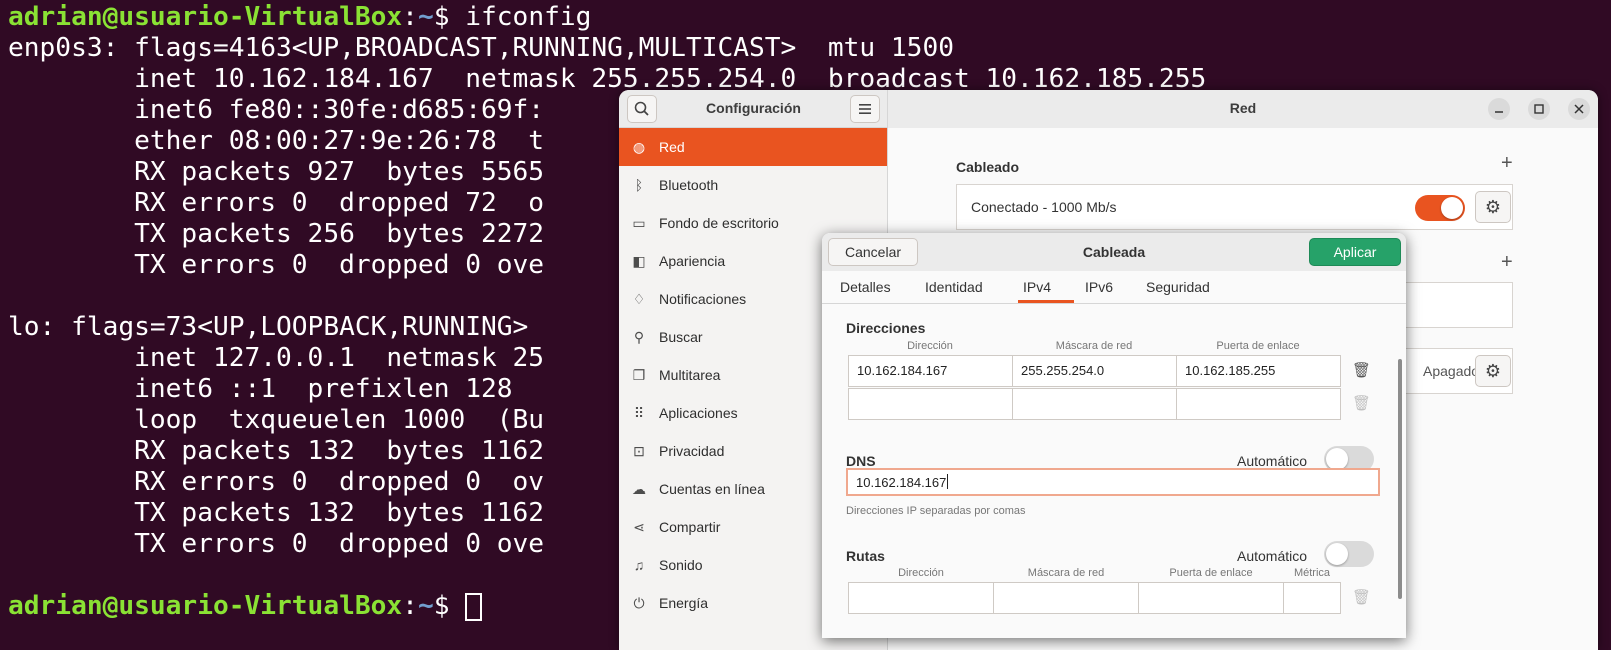 This screenshot has width=1611, height=650. I want to click on route-gateway-header: Puerta de enlace, so click(1211, 573).